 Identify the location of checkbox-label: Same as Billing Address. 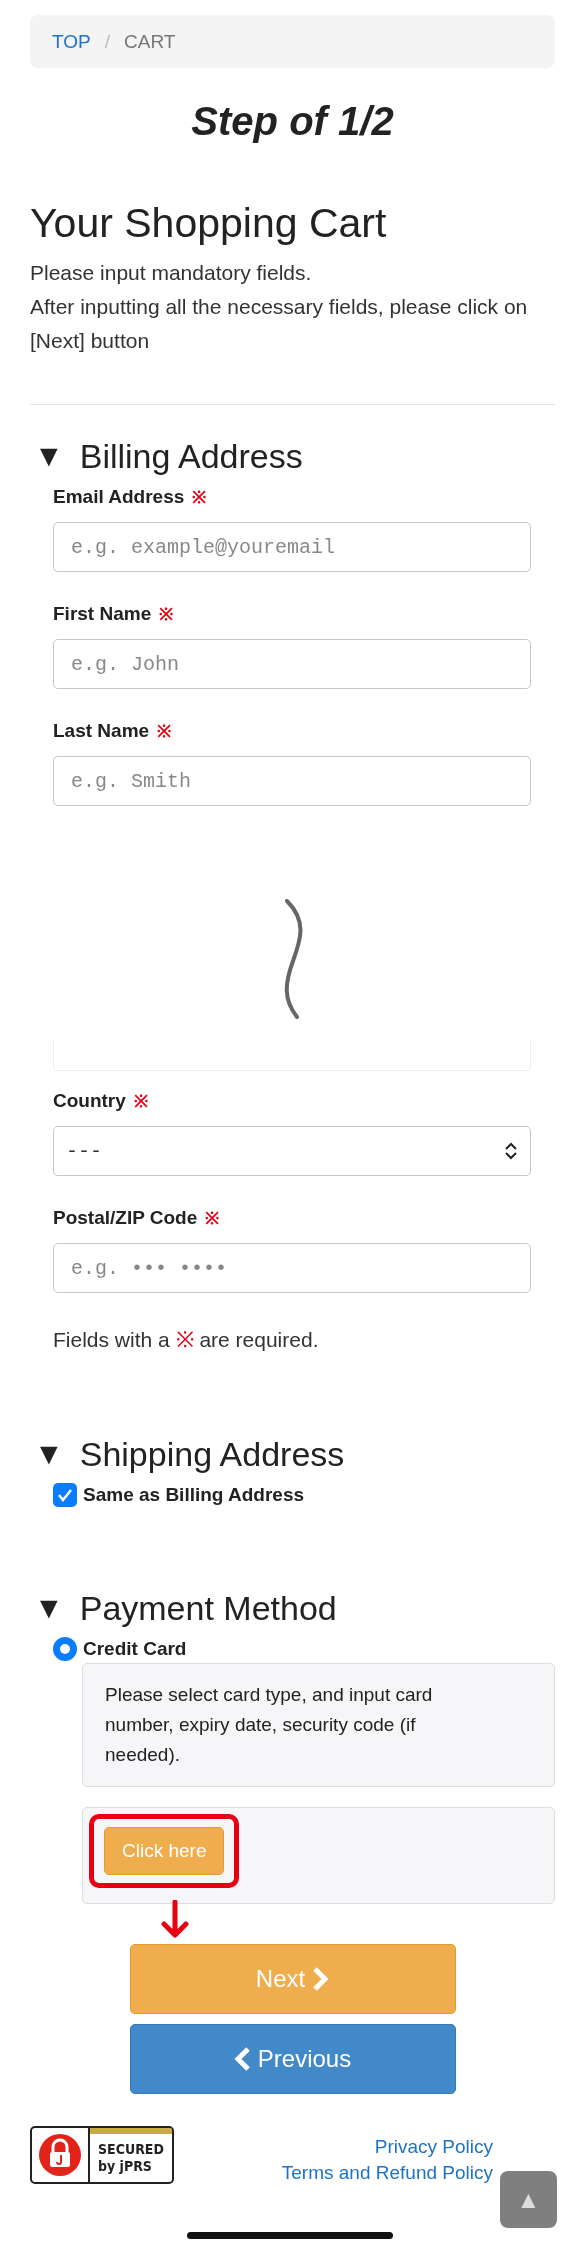
(194, 1495).